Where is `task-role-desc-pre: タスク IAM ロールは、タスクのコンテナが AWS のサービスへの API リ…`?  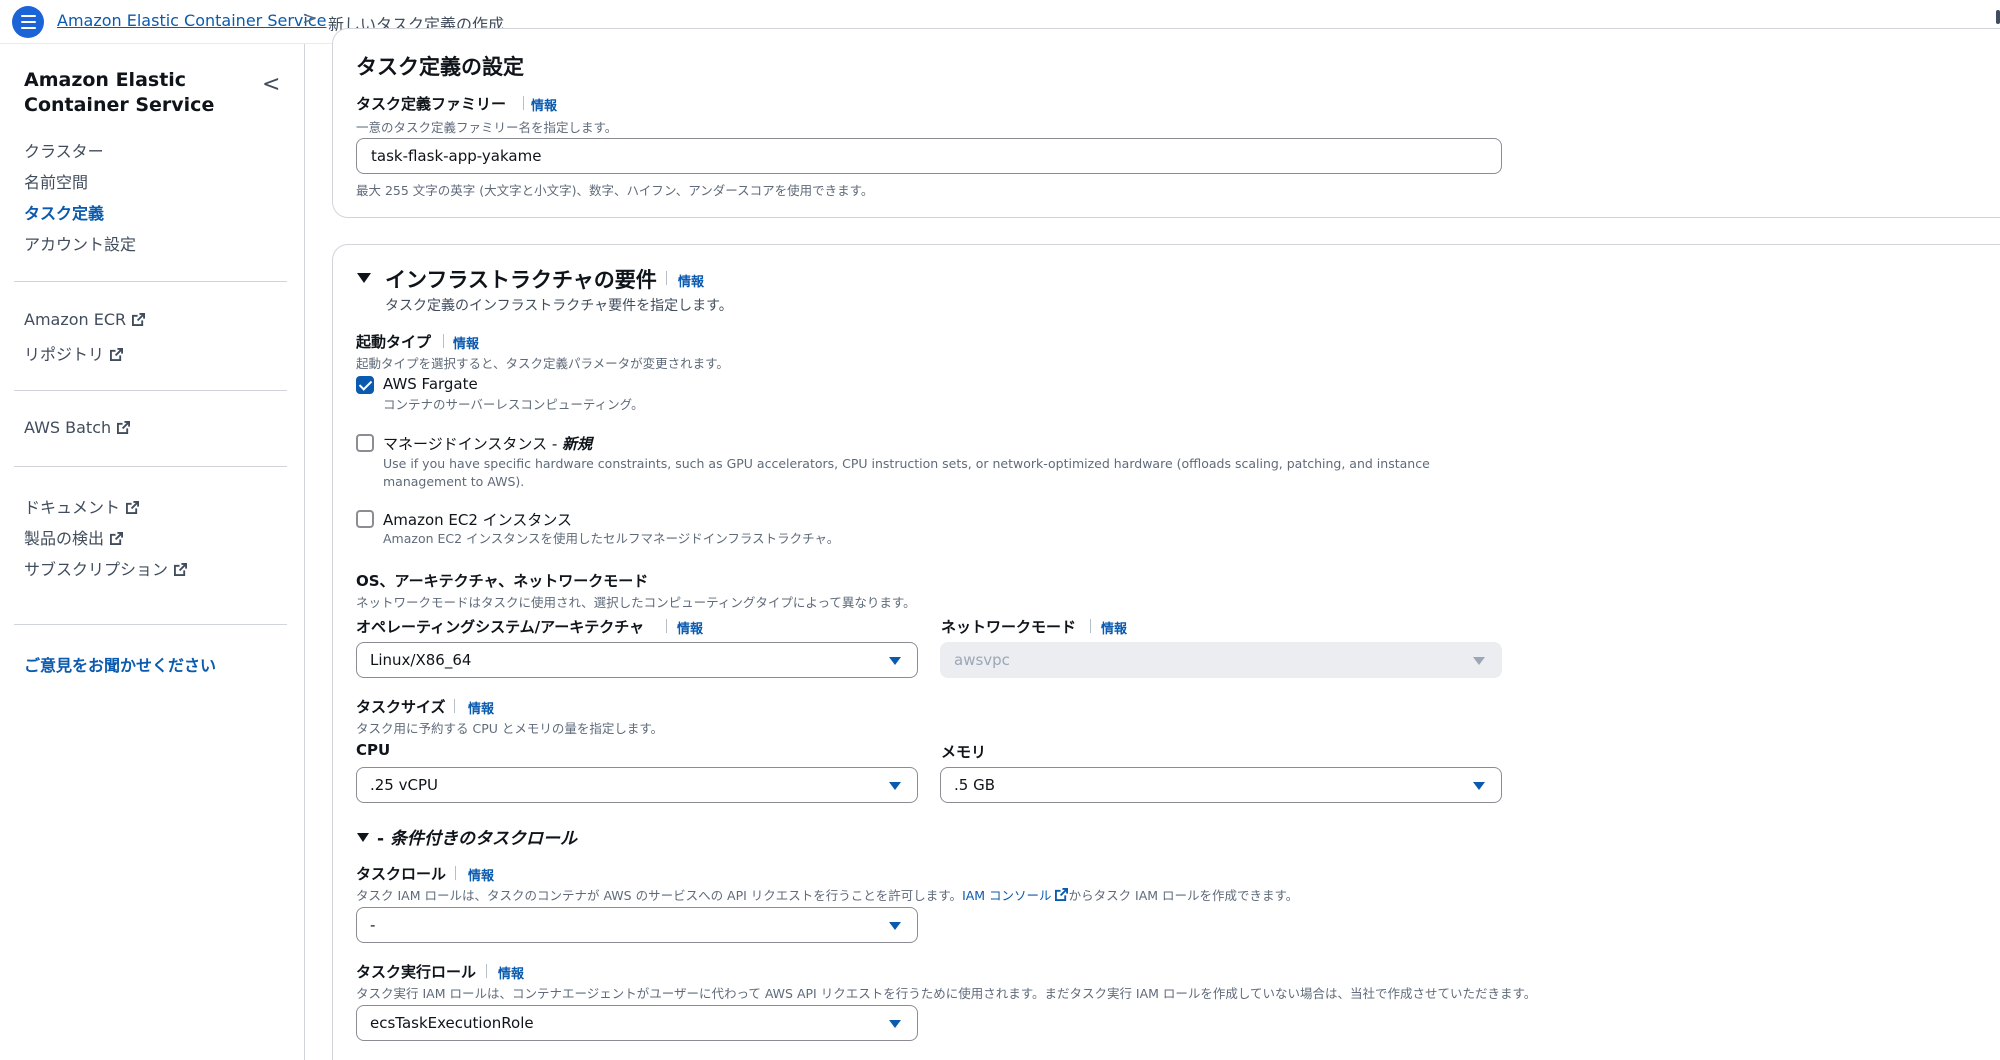
task-role-desc-pre: タスク IAM ロールは、タスクのコンテナが AWS のサービスへの API リ… is located at coordinates (659, 895).